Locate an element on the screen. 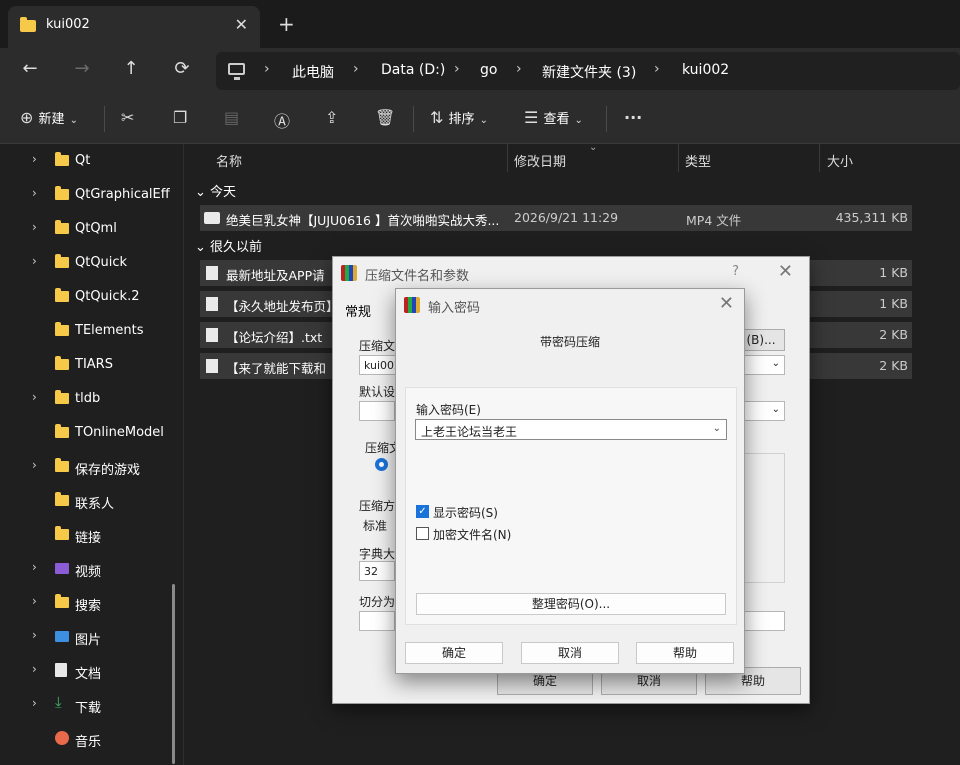  sidebar-item: TElements is located at coordinates (92, 331).